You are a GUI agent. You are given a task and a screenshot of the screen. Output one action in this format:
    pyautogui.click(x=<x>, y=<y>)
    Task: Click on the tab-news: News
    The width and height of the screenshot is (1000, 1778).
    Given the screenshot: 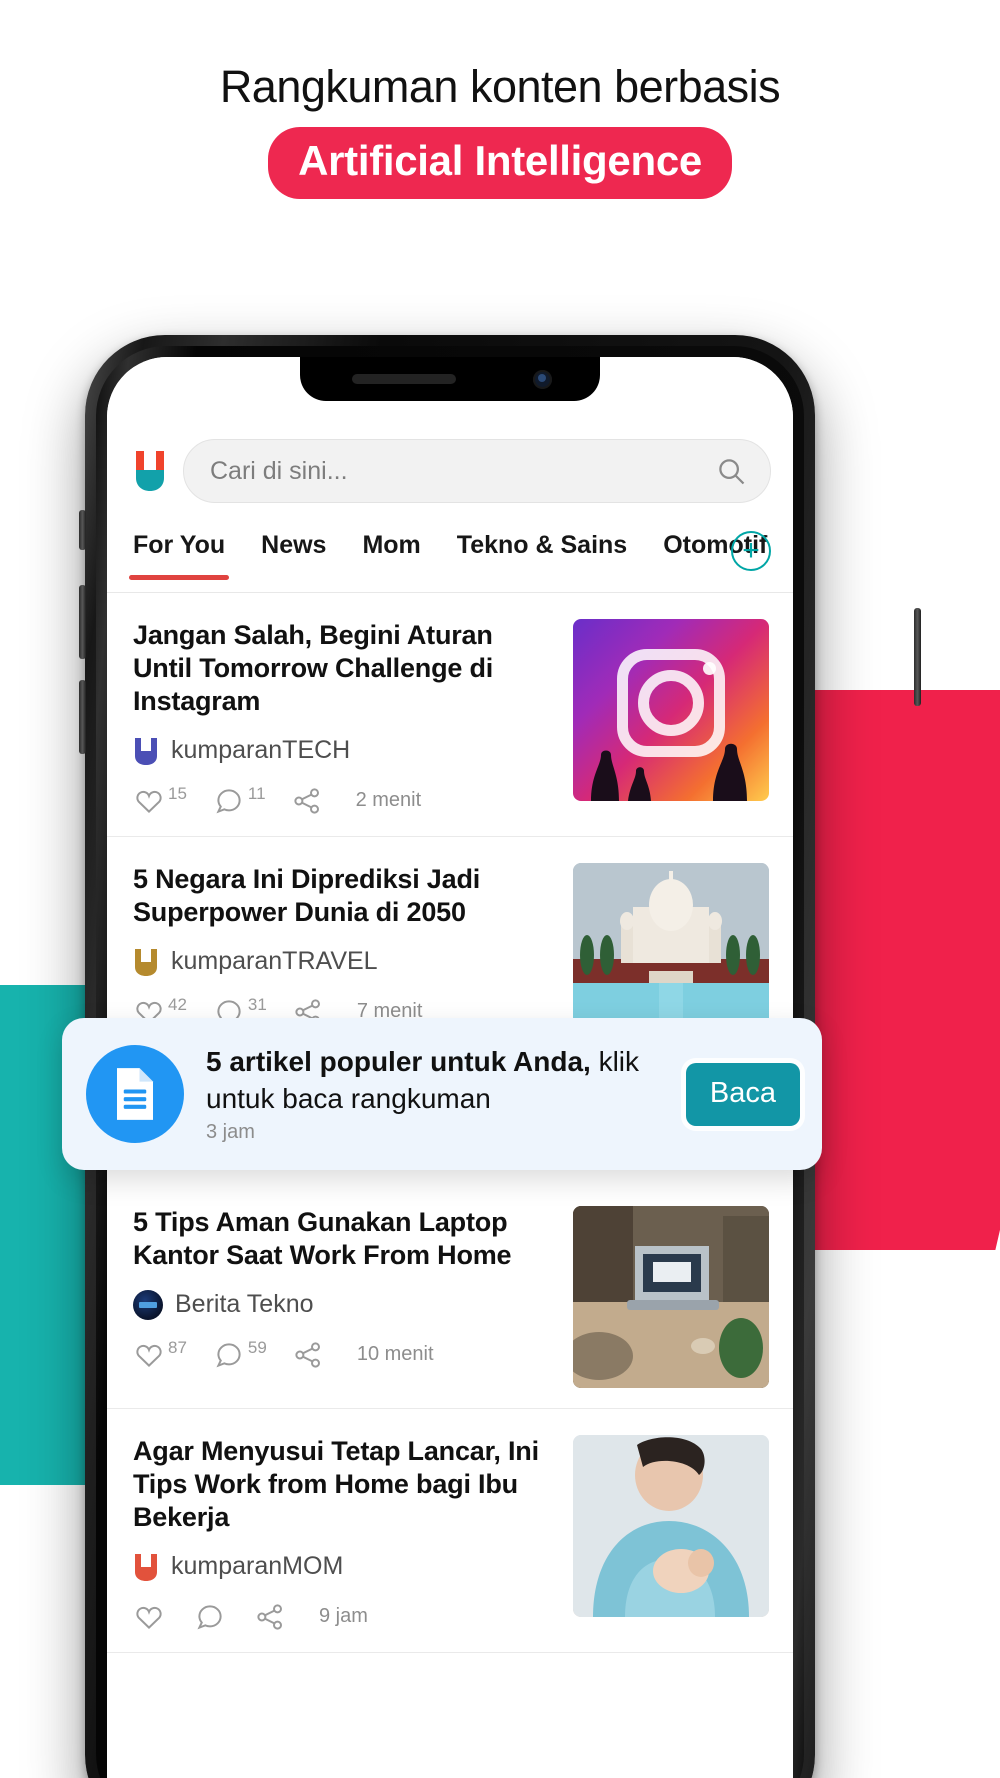 What is the action you would take?
    pyautogui.click(x=293, y=555)
    